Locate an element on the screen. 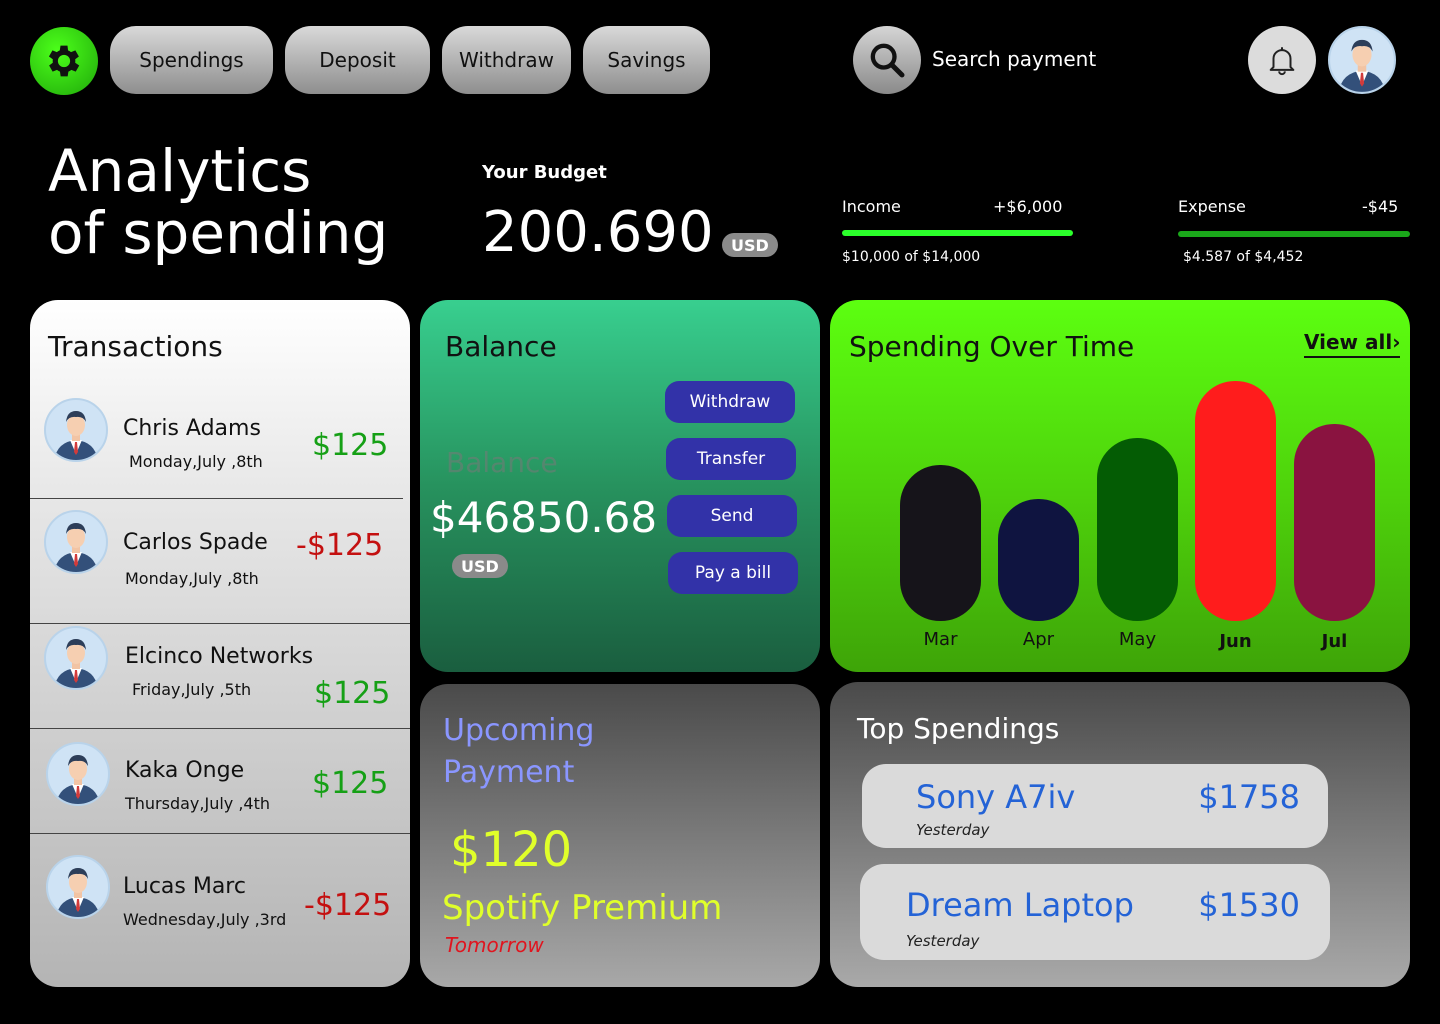  list-item: Dream Laptop $1530 Yesterday is located at coordinates (1095, 912).